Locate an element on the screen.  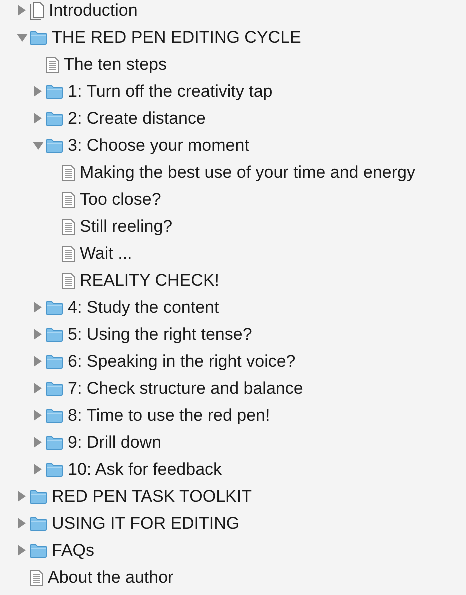
binder-item: 4: Study the content is located at coordinates (144, 308).